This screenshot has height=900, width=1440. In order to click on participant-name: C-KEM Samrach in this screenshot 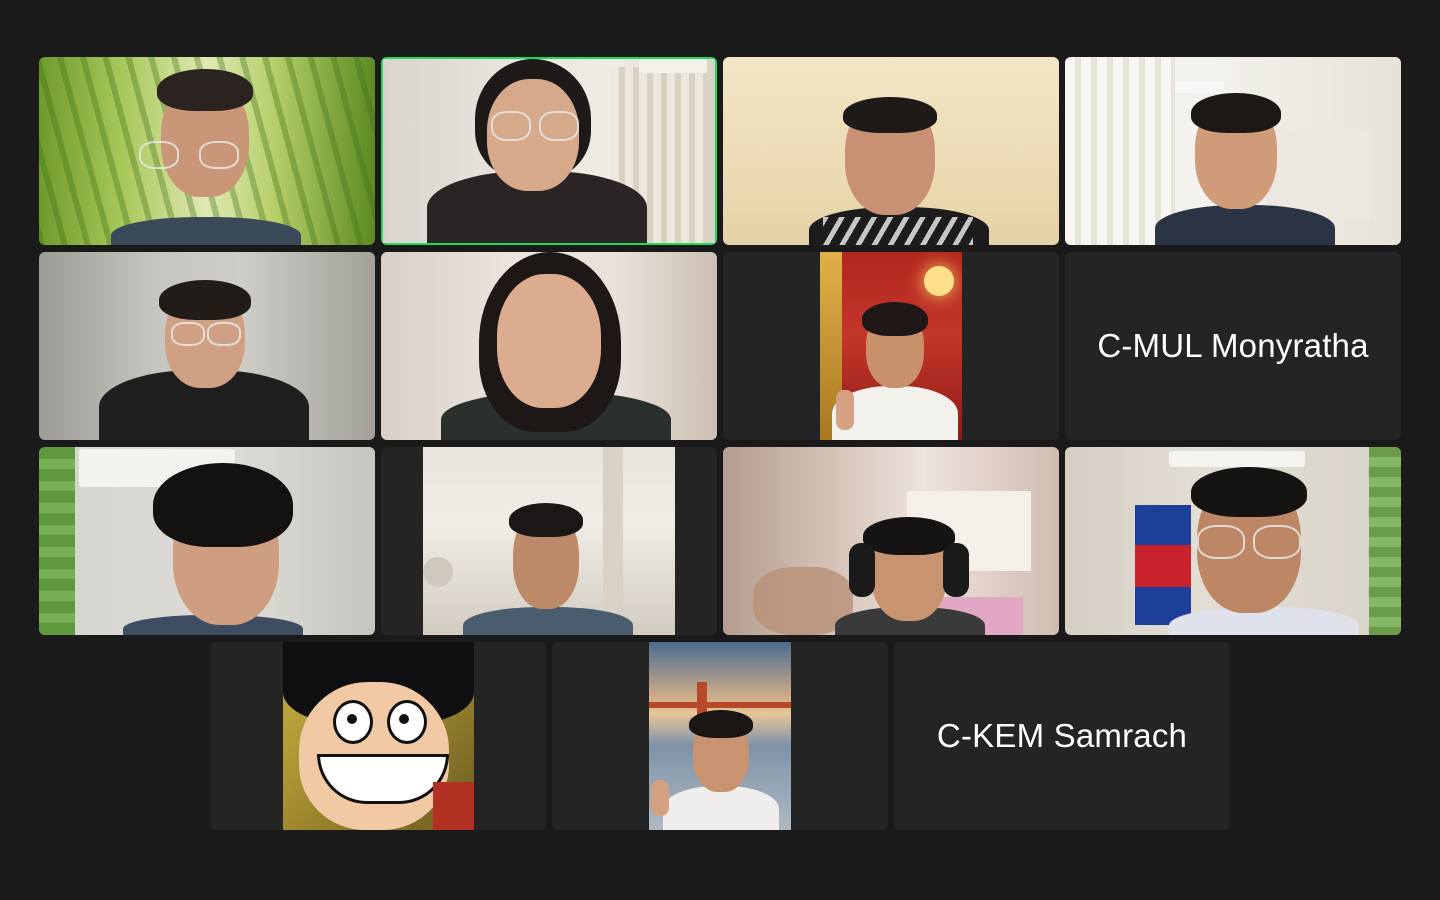, I will do `click(1062, 735)`.